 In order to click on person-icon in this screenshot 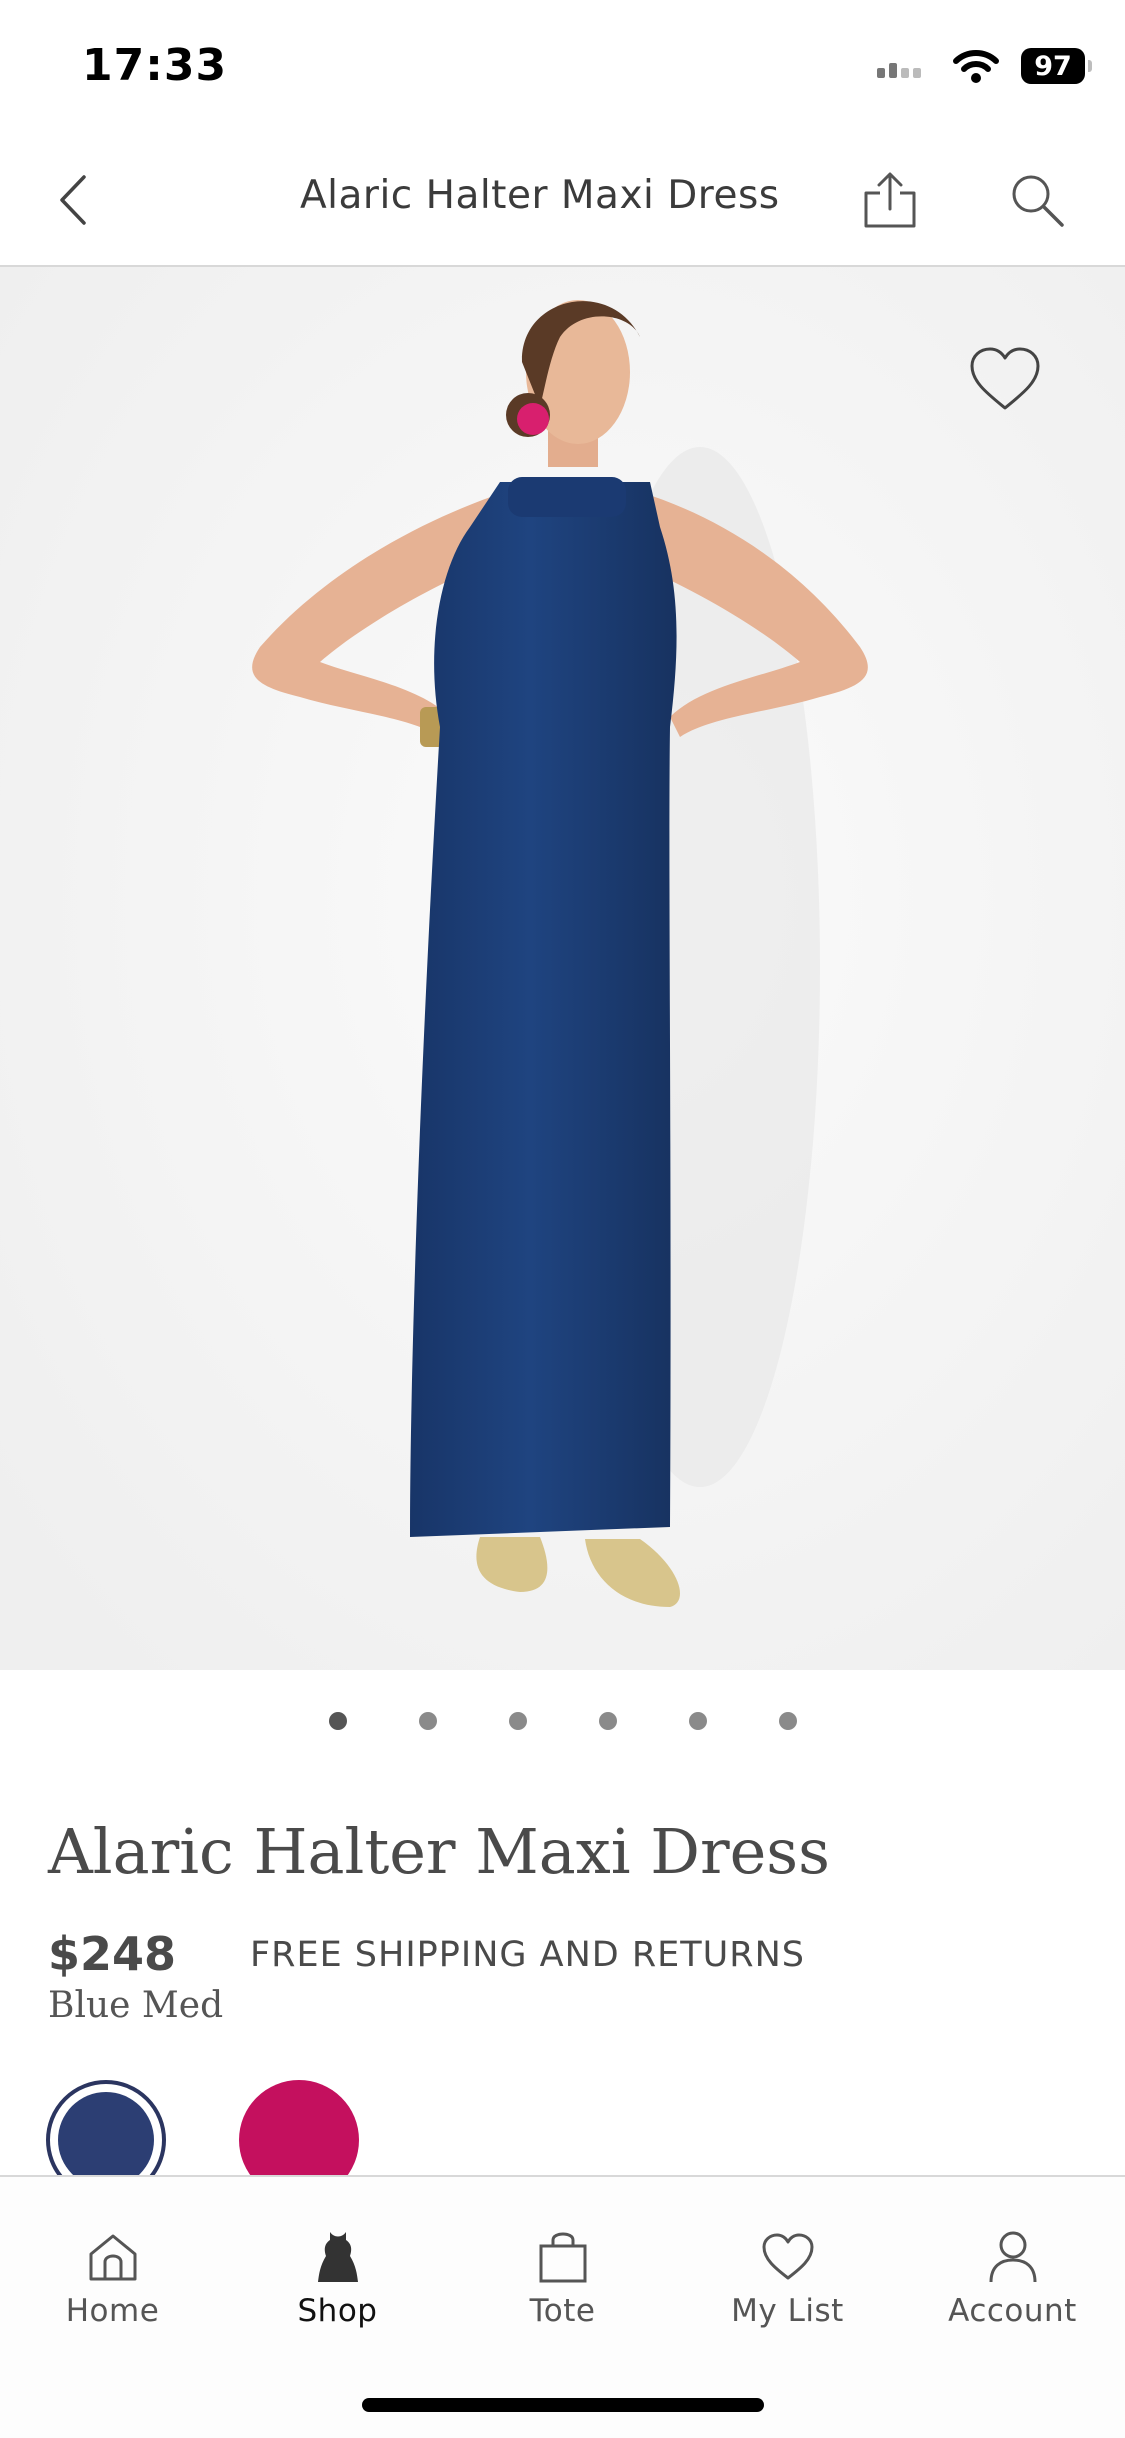, I will do `click(1012, 2257)`.